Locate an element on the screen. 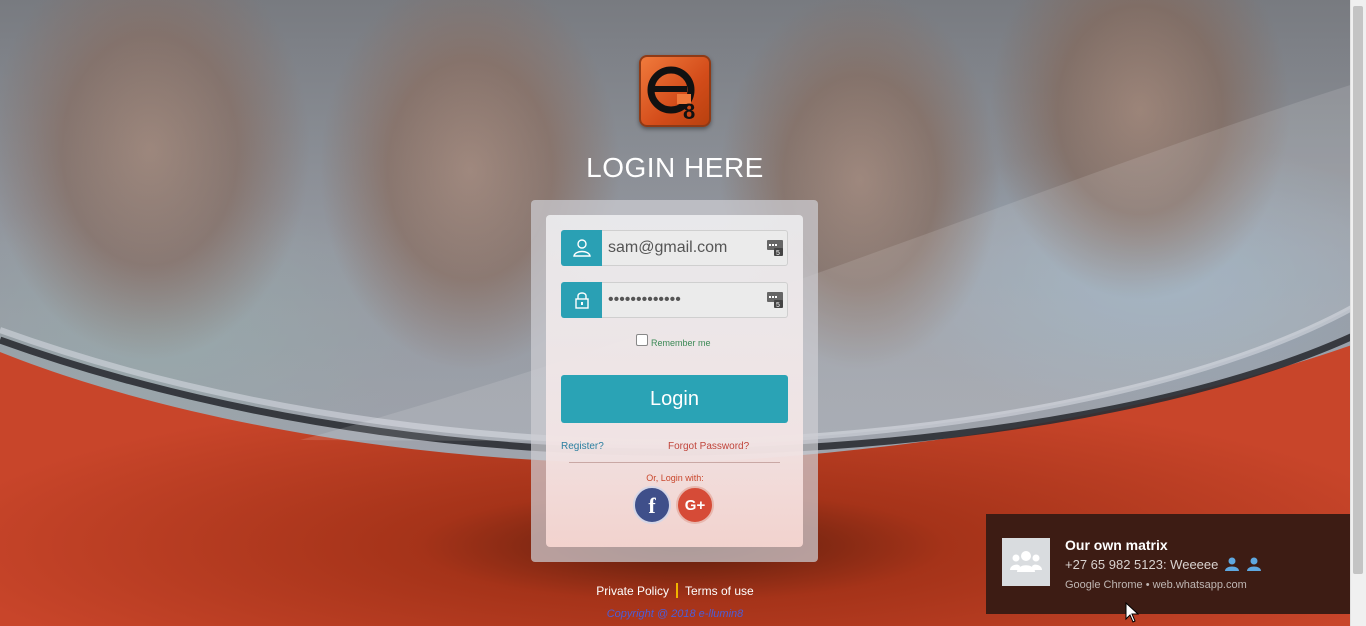  facebook-login-button: f is located at coordinates (652, 505).